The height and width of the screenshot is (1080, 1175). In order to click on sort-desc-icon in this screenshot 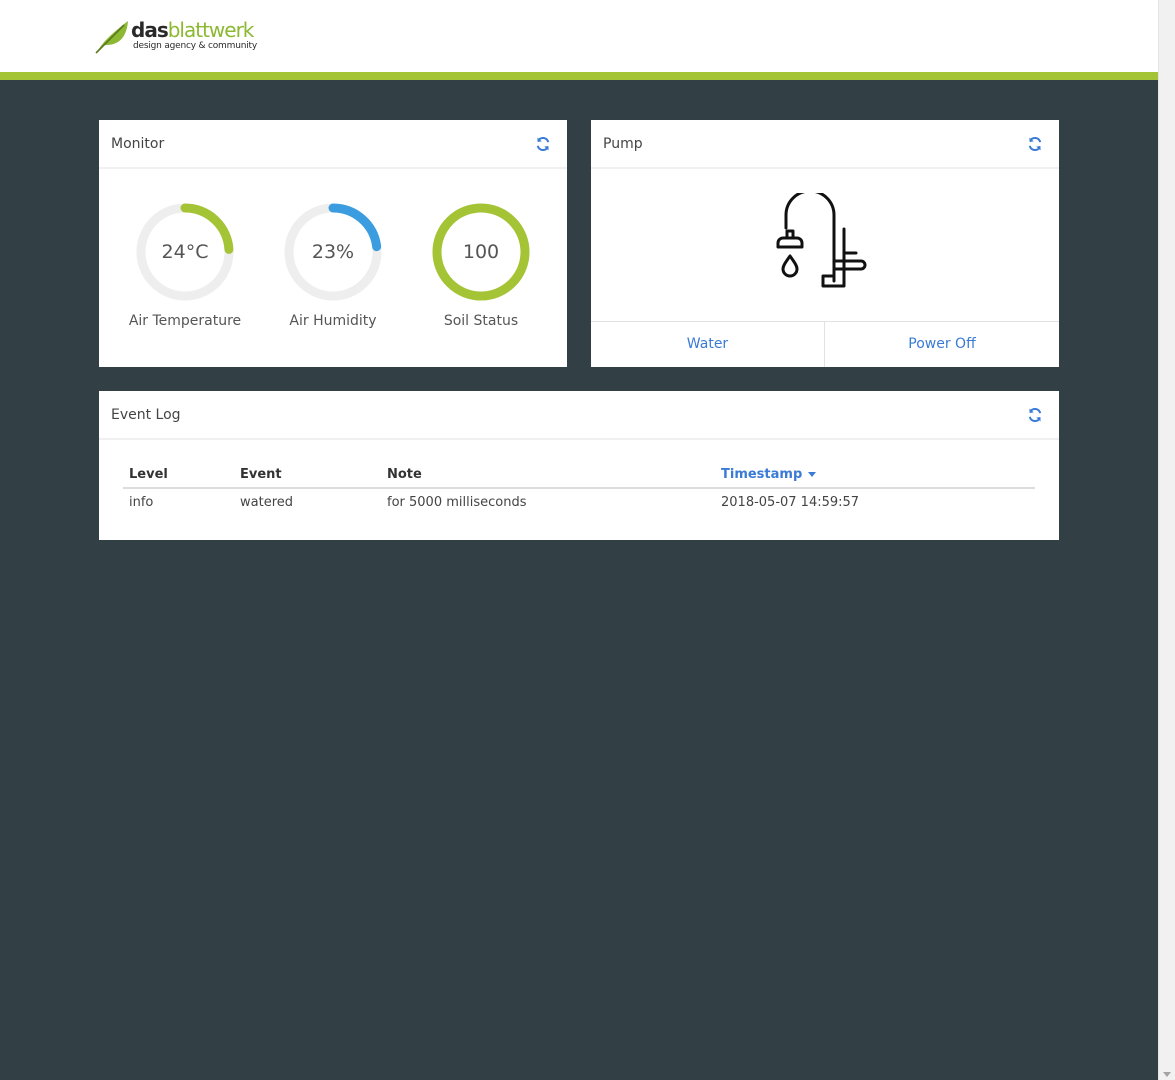, I will do `click(812, 474)`.